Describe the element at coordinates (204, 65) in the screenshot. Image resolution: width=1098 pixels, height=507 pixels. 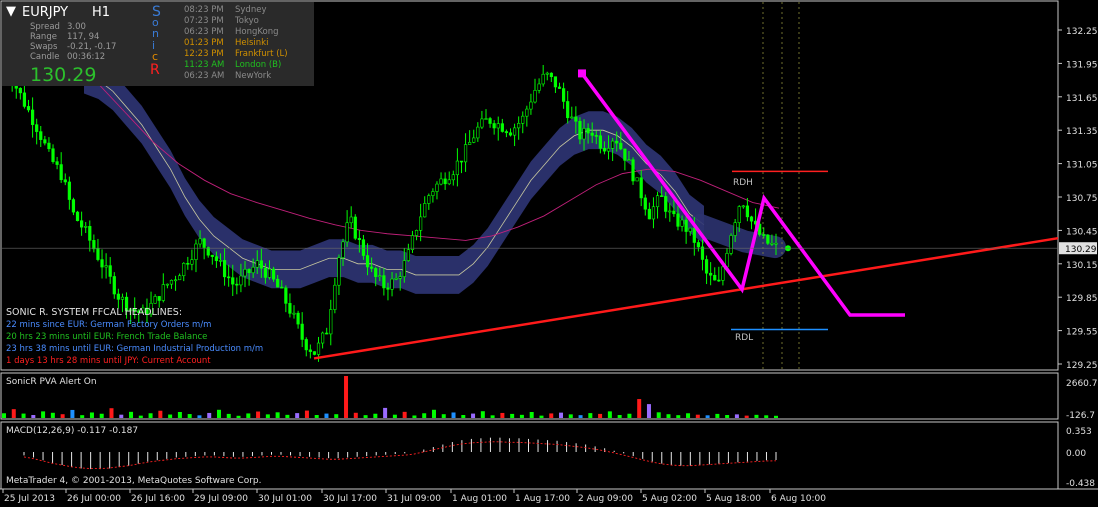
I see `session-time: 11:23 AM` at that location.